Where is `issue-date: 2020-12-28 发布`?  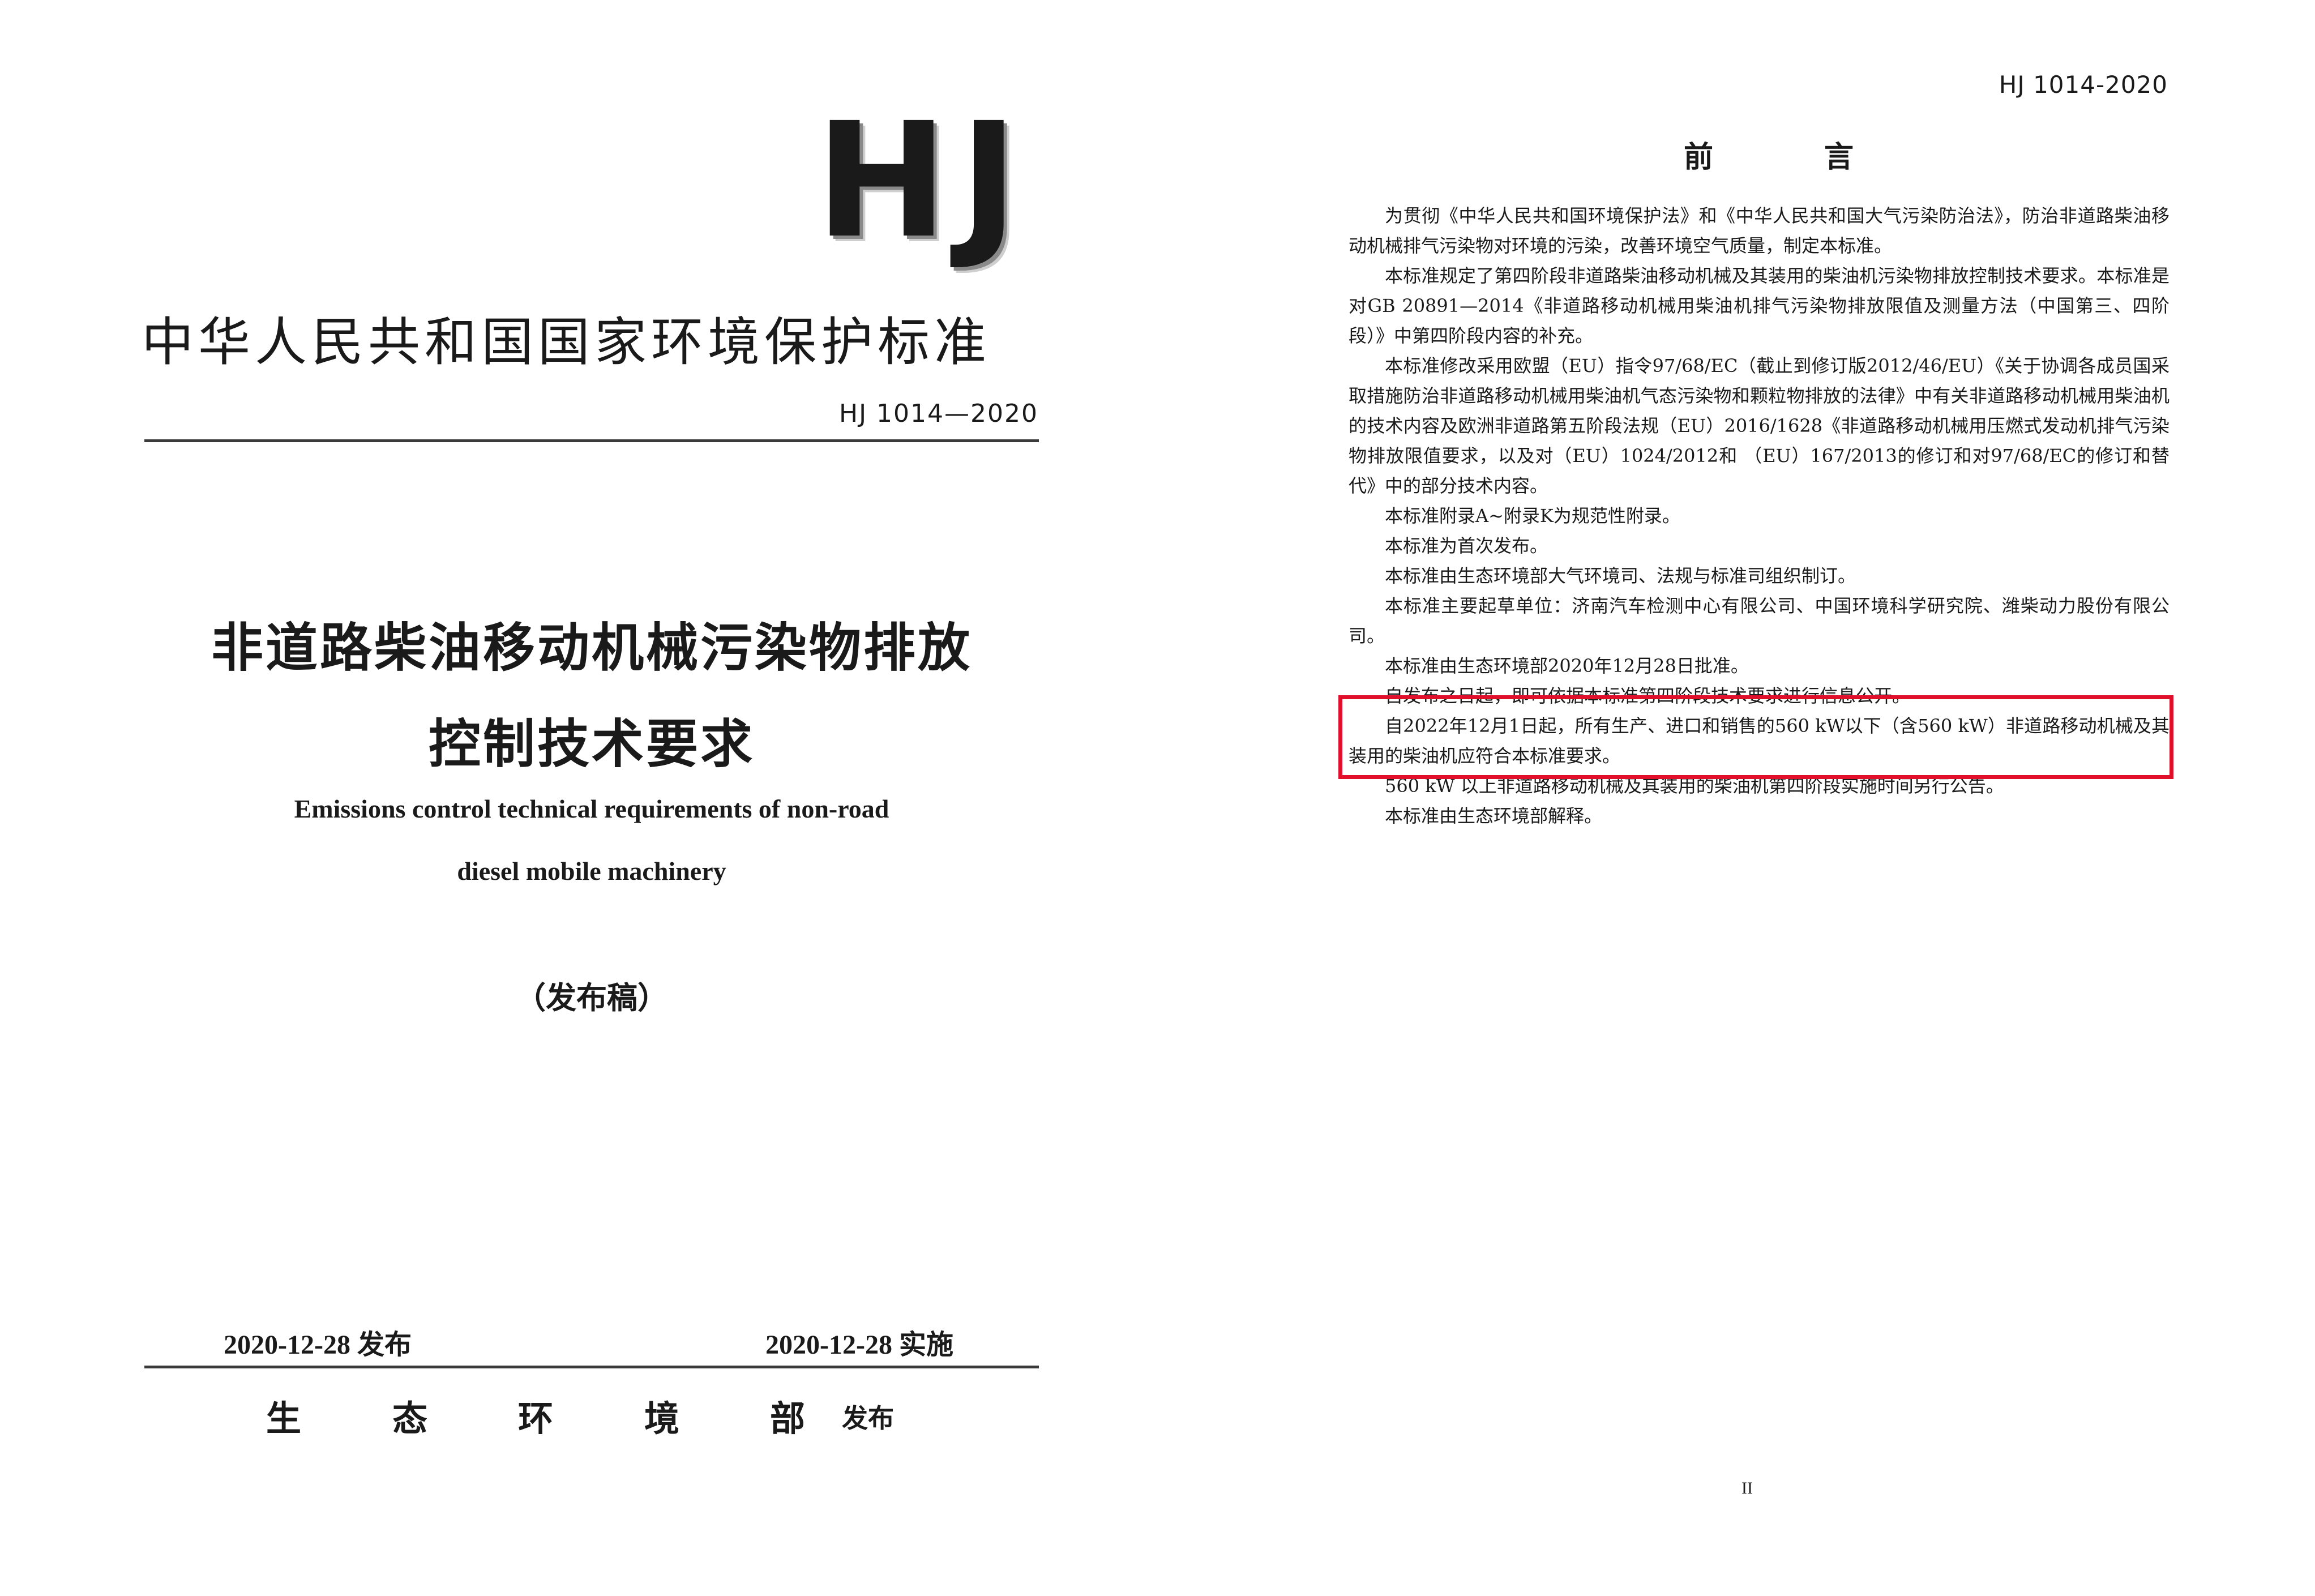
issue-date: 2020-12-28 发布 is located at coordinates (318, 1345).